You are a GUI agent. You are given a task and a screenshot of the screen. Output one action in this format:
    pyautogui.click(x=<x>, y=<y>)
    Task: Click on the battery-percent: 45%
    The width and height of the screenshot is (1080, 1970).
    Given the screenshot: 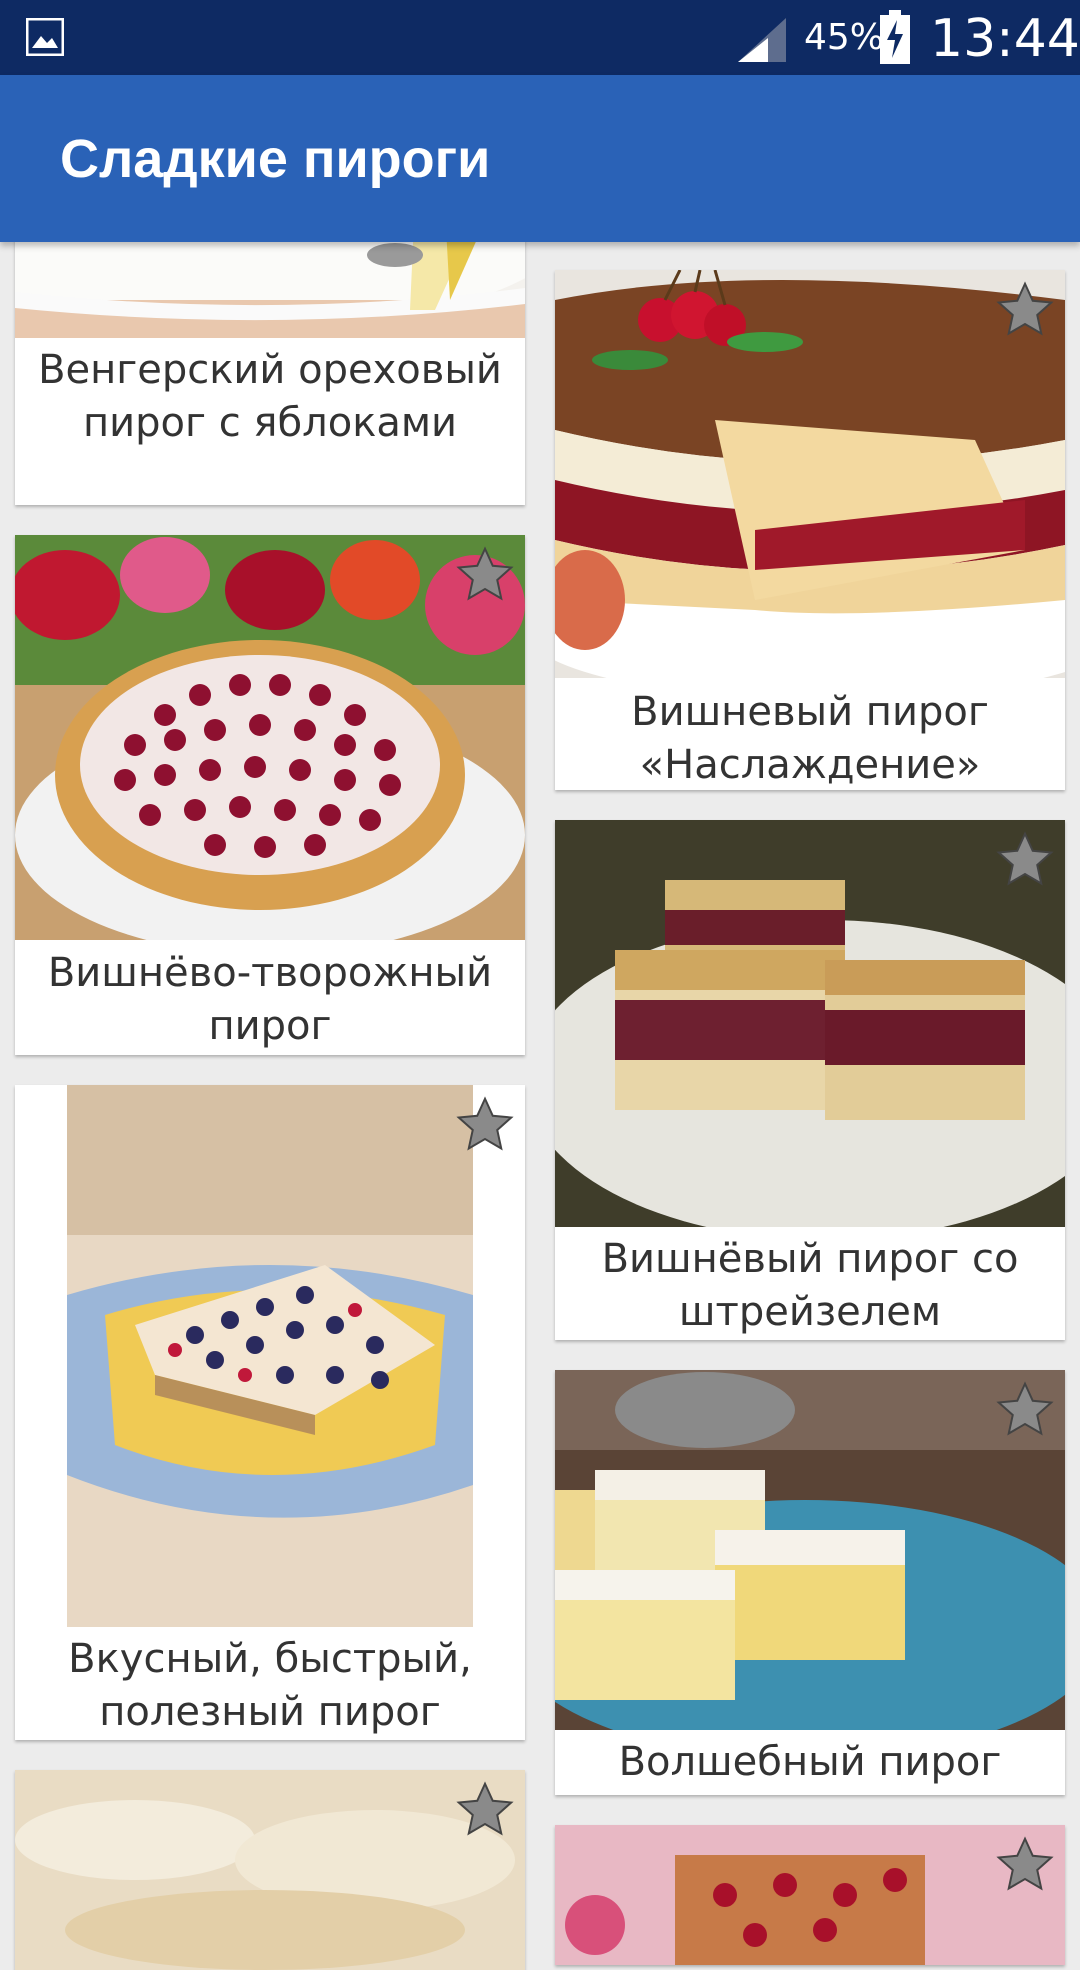 What is the action you would take?
    pyautogui.click(x=844, y=37)
    